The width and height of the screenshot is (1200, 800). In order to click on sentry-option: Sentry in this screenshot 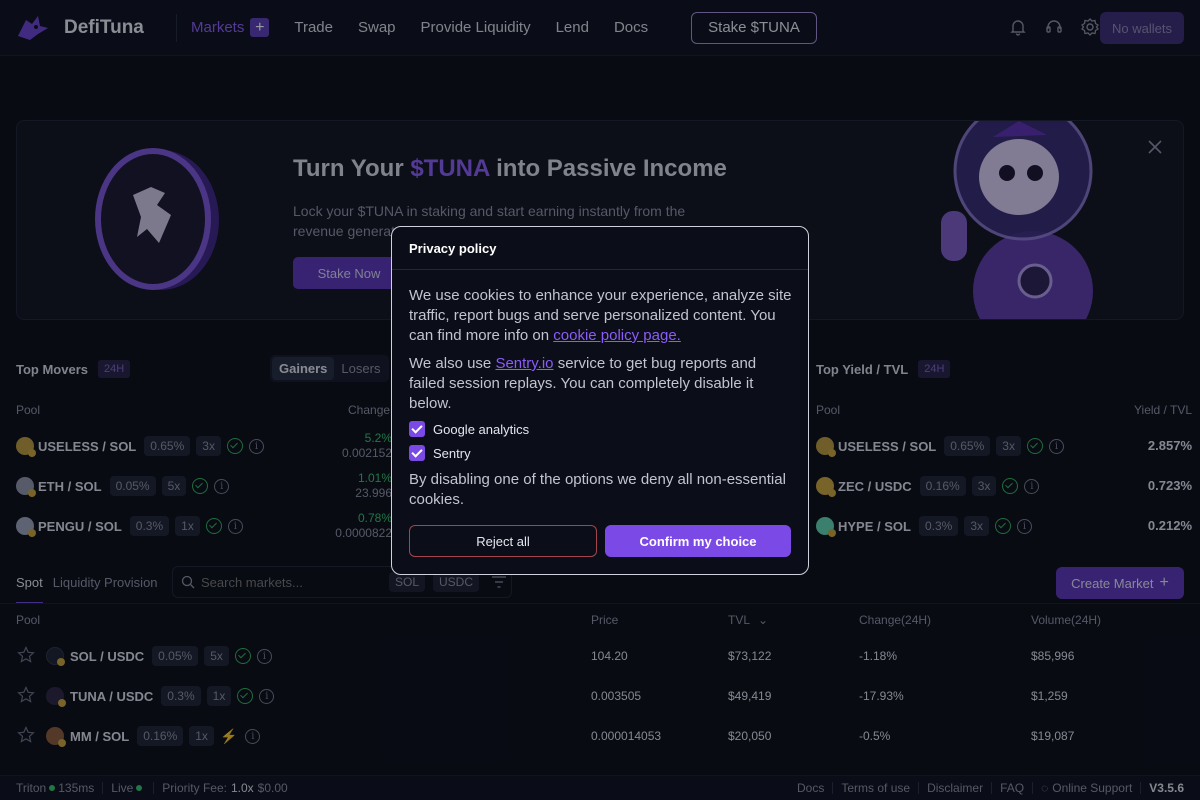, I will do `click(440, 453)`.